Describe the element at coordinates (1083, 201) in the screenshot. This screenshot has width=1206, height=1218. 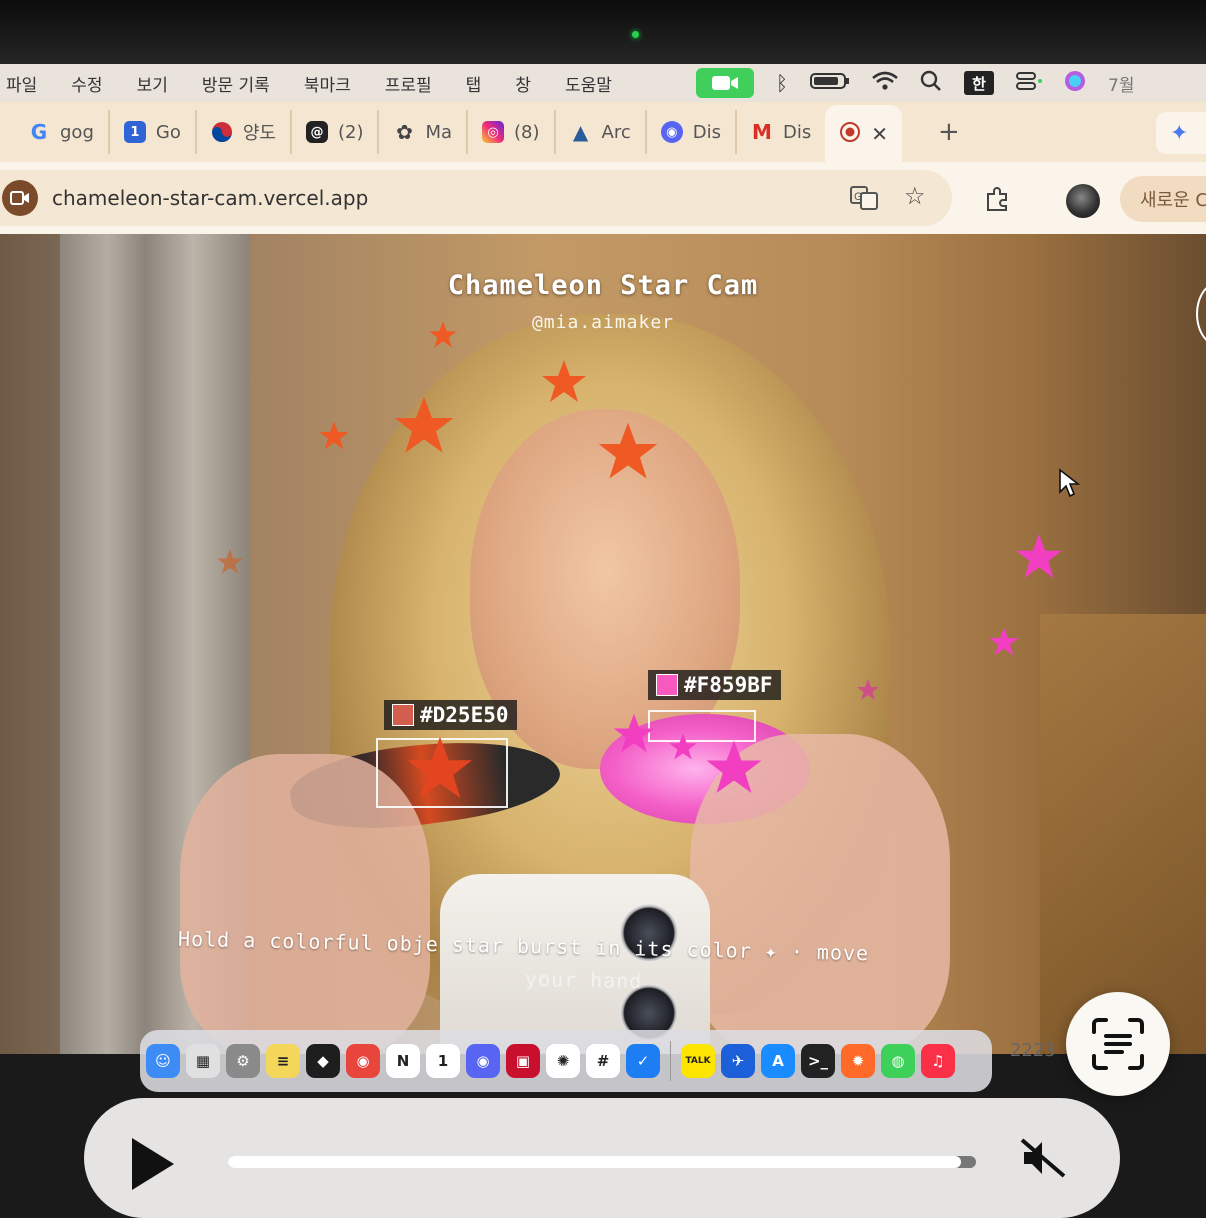
I see `profile-avatar` at that location.